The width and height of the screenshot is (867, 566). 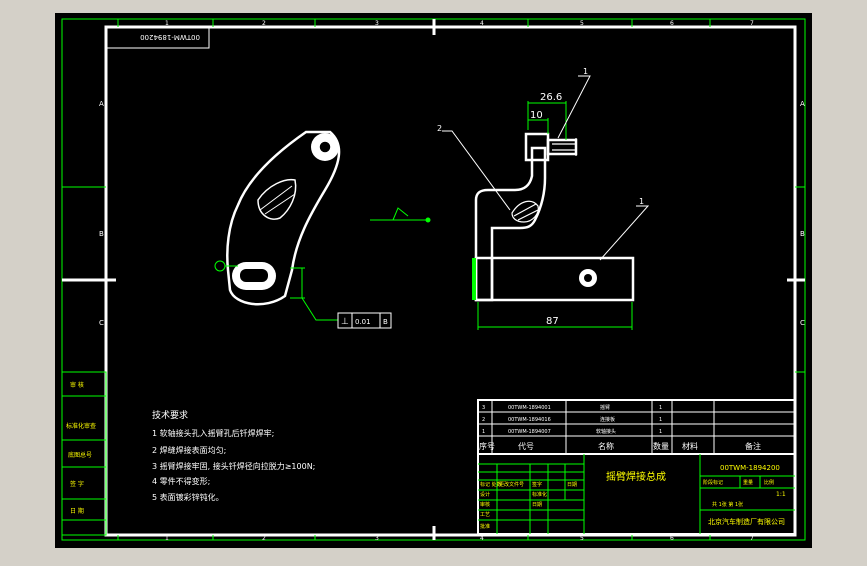 I want to click on tech-requirements-title: 技术要求, so click(x=170, y=415).